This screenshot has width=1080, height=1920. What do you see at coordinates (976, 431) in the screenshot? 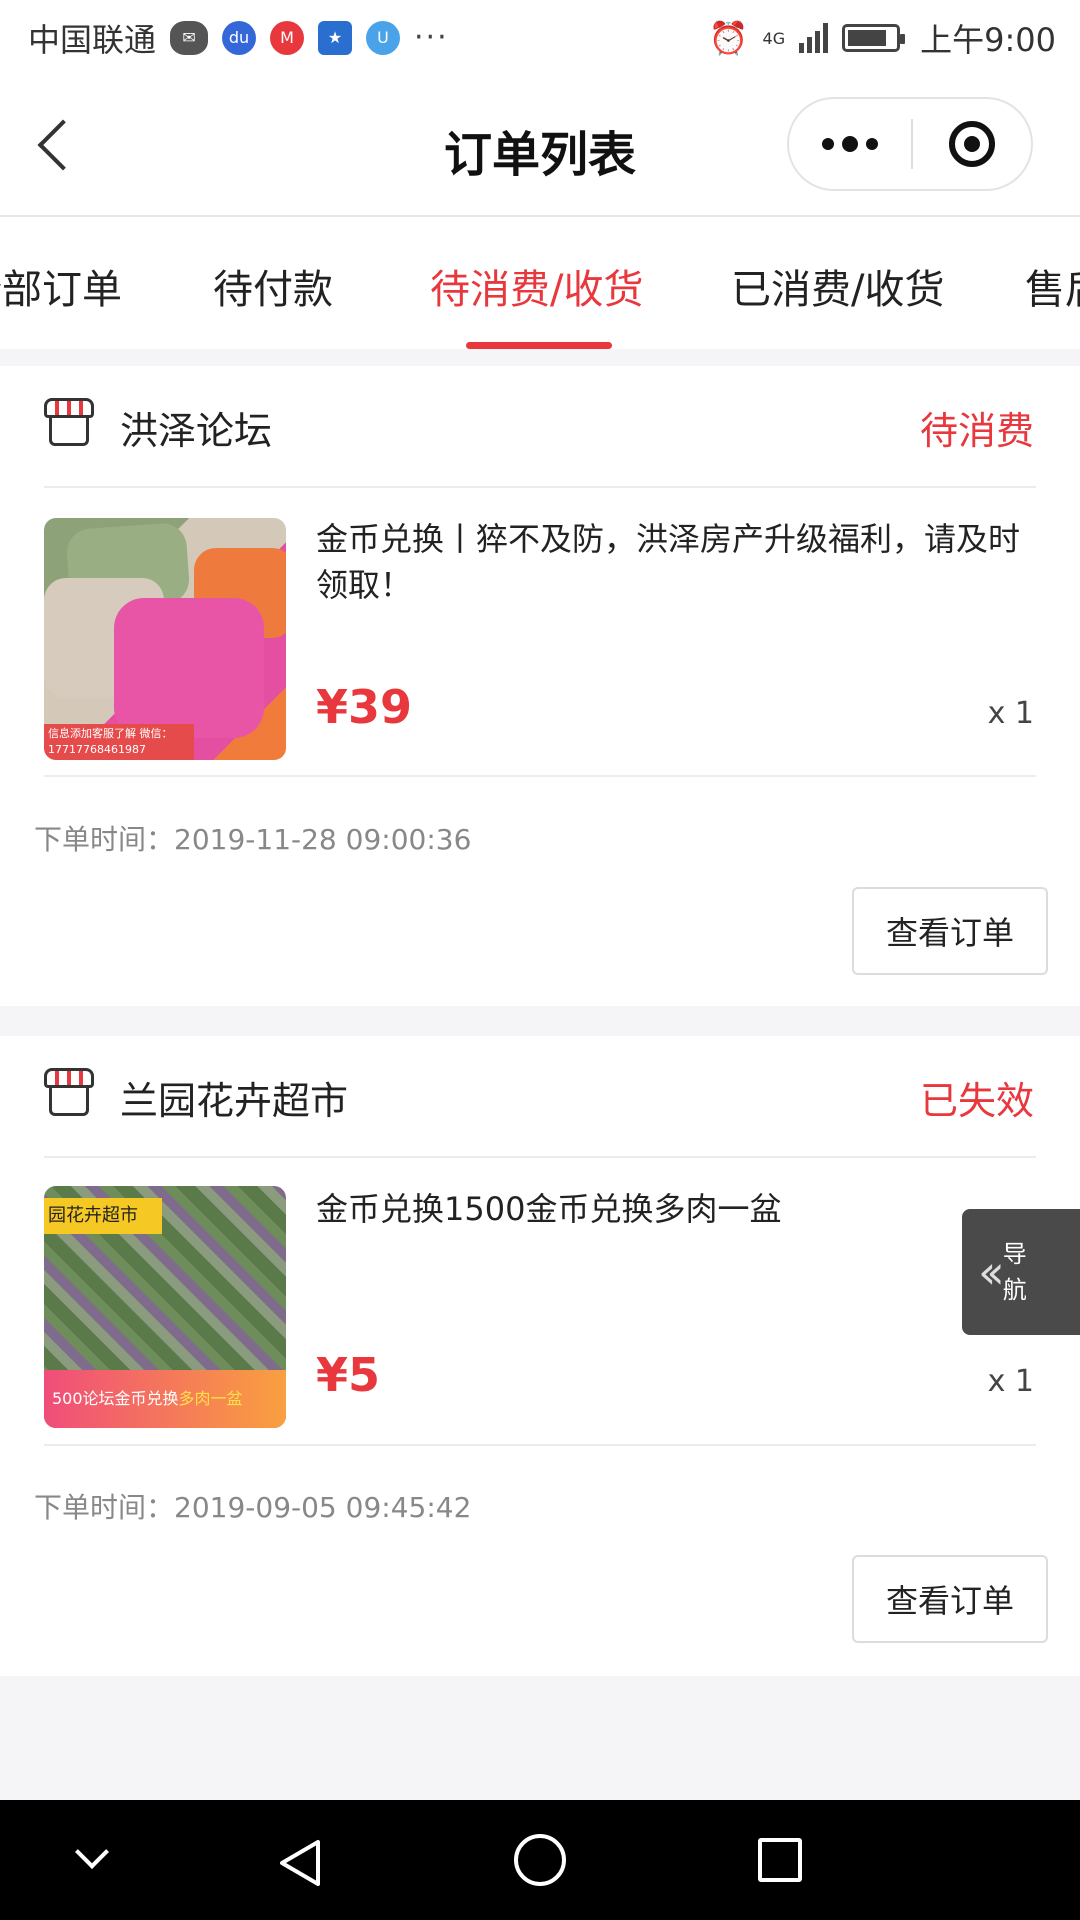
I see `order-status: 待消费` at bounding box center [976, 431].